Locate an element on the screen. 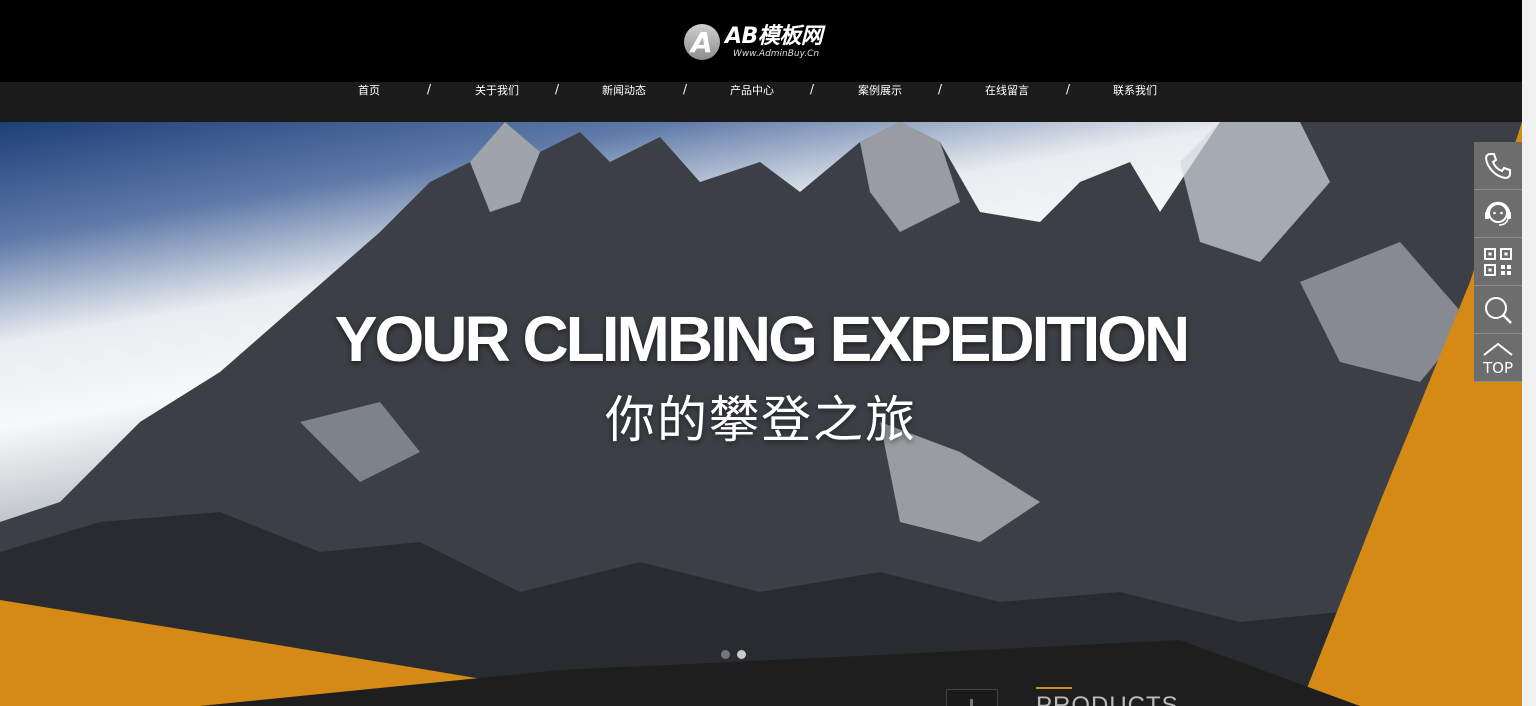 The image size is (1536, 706). logo-name: AB模板网 is located at coordinates (774, 36).